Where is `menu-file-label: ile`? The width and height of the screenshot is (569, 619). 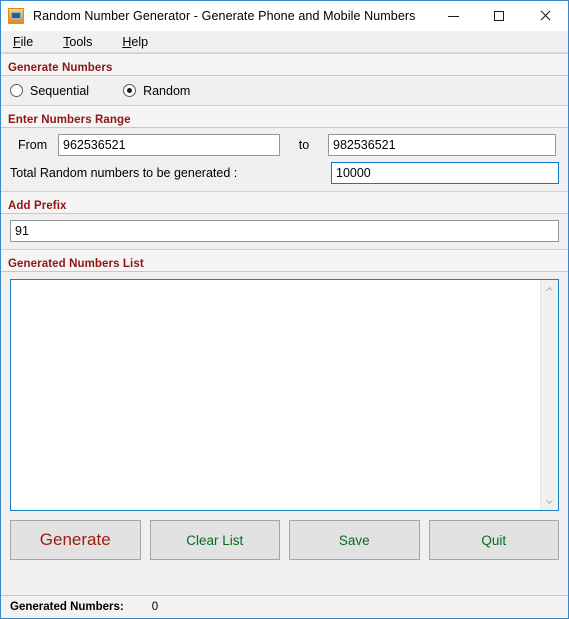 menu-file-label: ile is located at coordinates (27, 41).